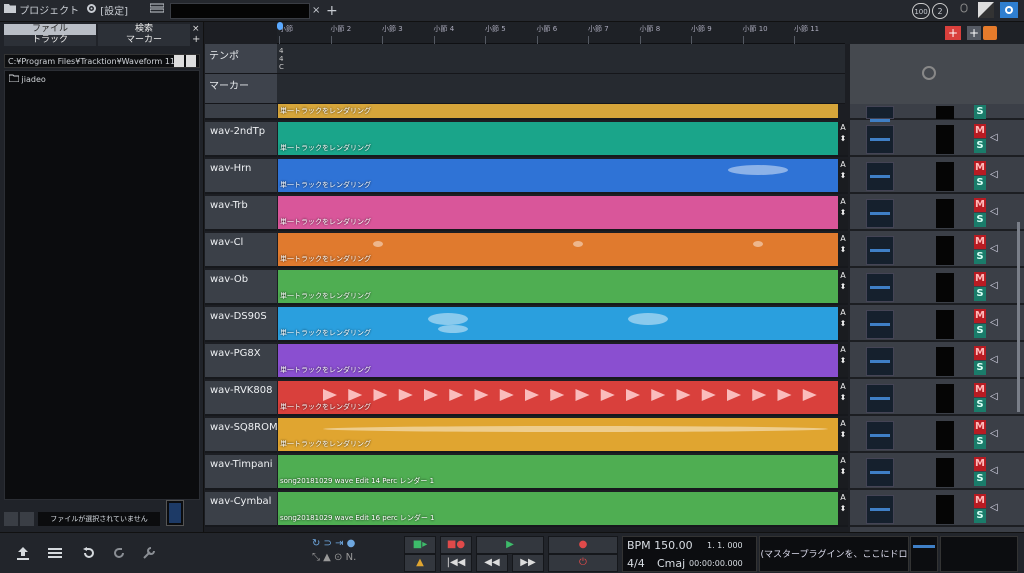  What do you see at coordinates (11, 519) in the screenshot?
I see `preview-play-icon` at bounding box center [11, 519].